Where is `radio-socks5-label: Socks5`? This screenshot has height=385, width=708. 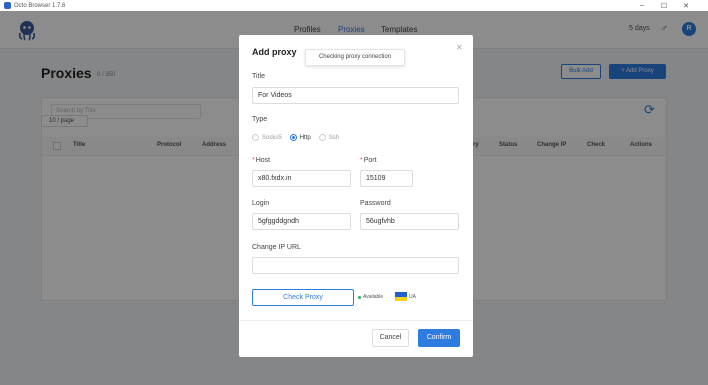
radio-socks5-label: Socks5 is located at coordinates (272, 138).